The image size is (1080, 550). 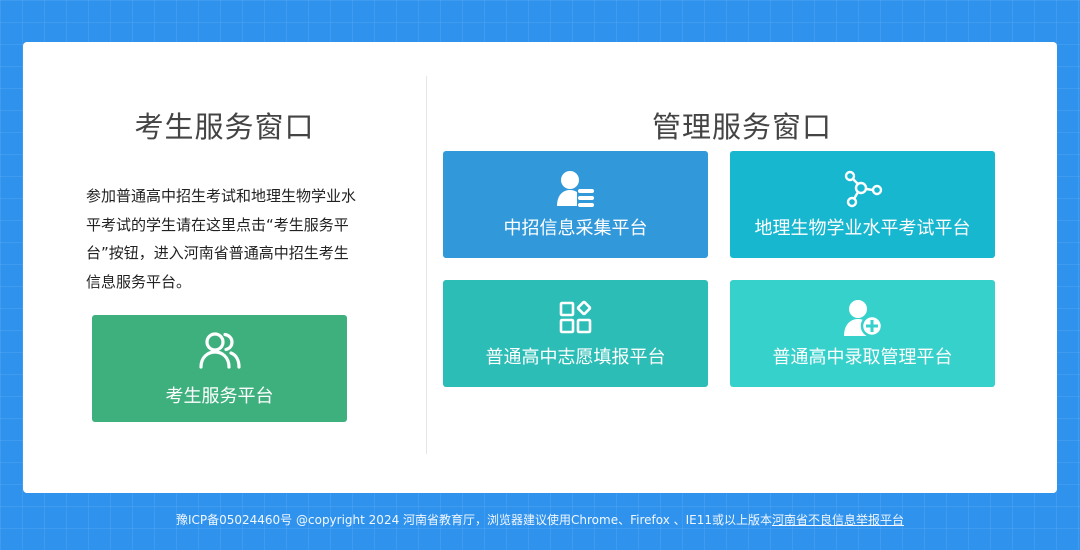 I want to click on admin-window-title: 管理服务窗口, so click(x=741, y=127).